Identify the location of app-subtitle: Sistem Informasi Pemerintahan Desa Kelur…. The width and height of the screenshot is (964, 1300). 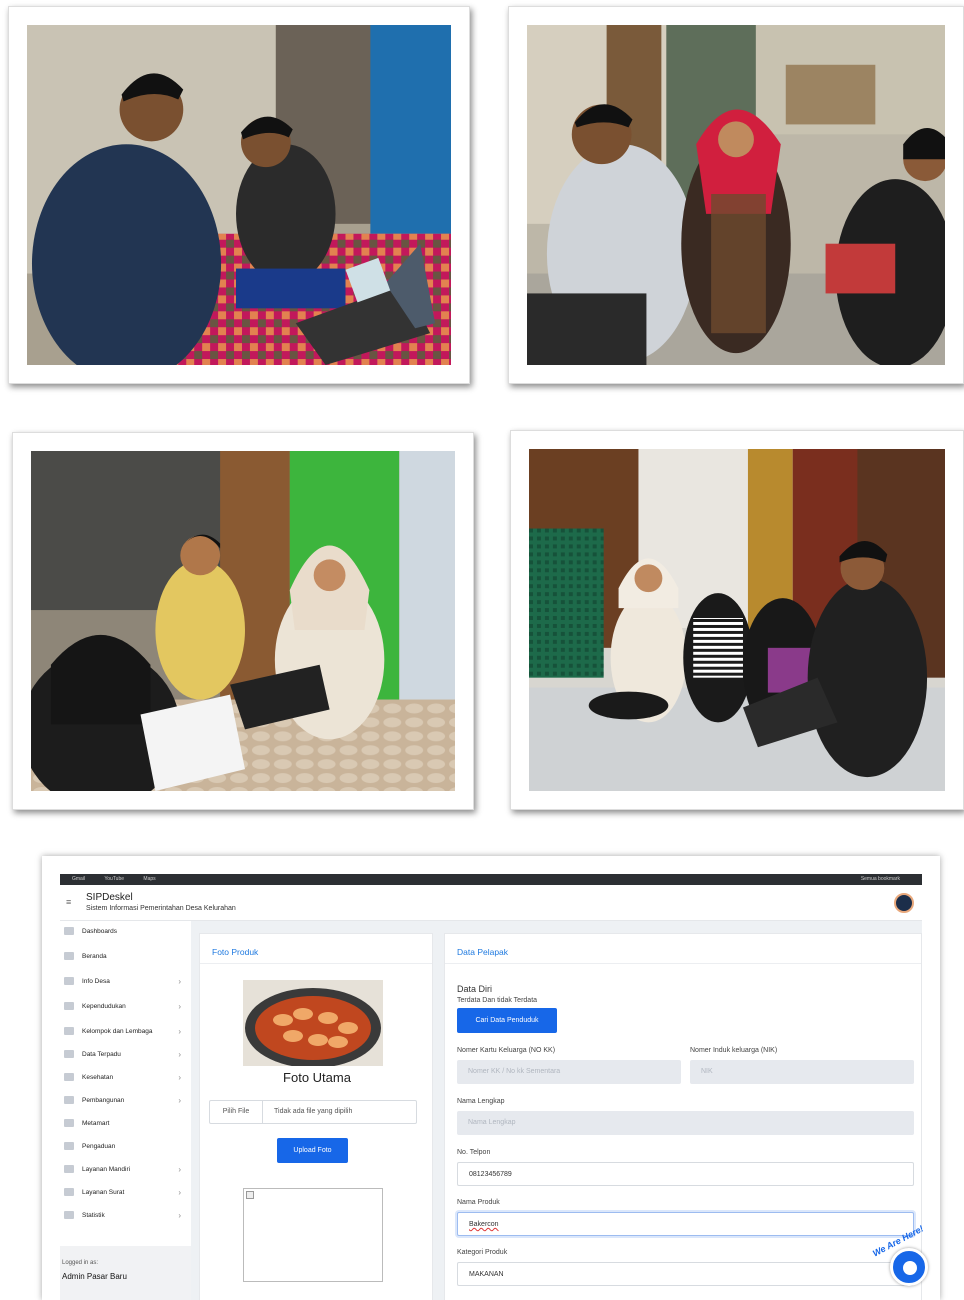
(161, 908).